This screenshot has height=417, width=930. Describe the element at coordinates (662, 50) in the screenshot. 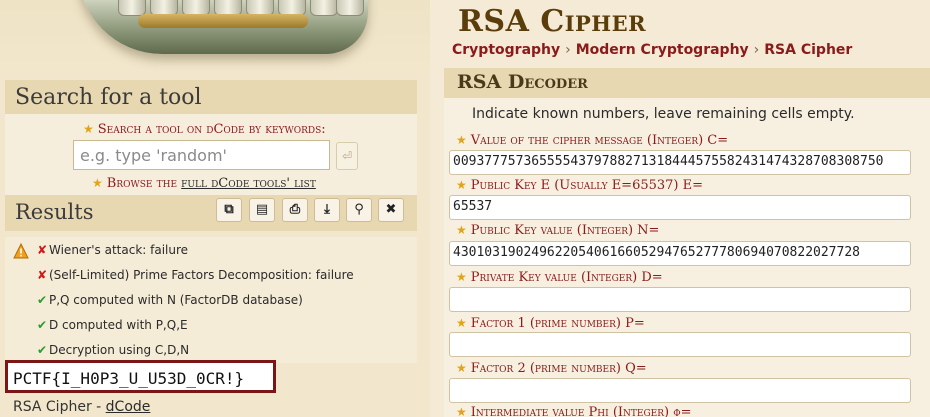

I see `breadcrumb-modern-cryptography: Modern Cryptography` at that location.